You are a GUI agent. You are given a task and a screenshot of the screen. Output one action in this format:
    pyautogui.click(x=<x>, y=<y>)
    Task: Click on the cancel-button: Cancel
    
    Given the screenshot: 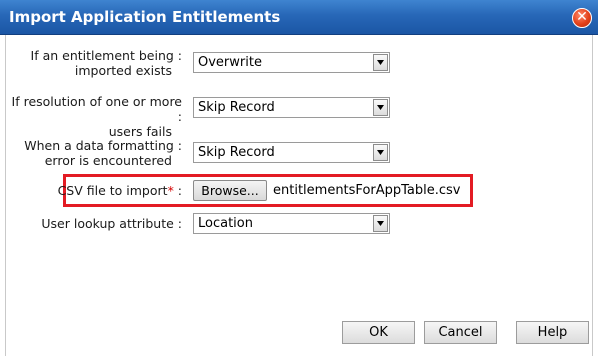 What is the action you would take?
    pyautogui.click(x=460, y=332)
    